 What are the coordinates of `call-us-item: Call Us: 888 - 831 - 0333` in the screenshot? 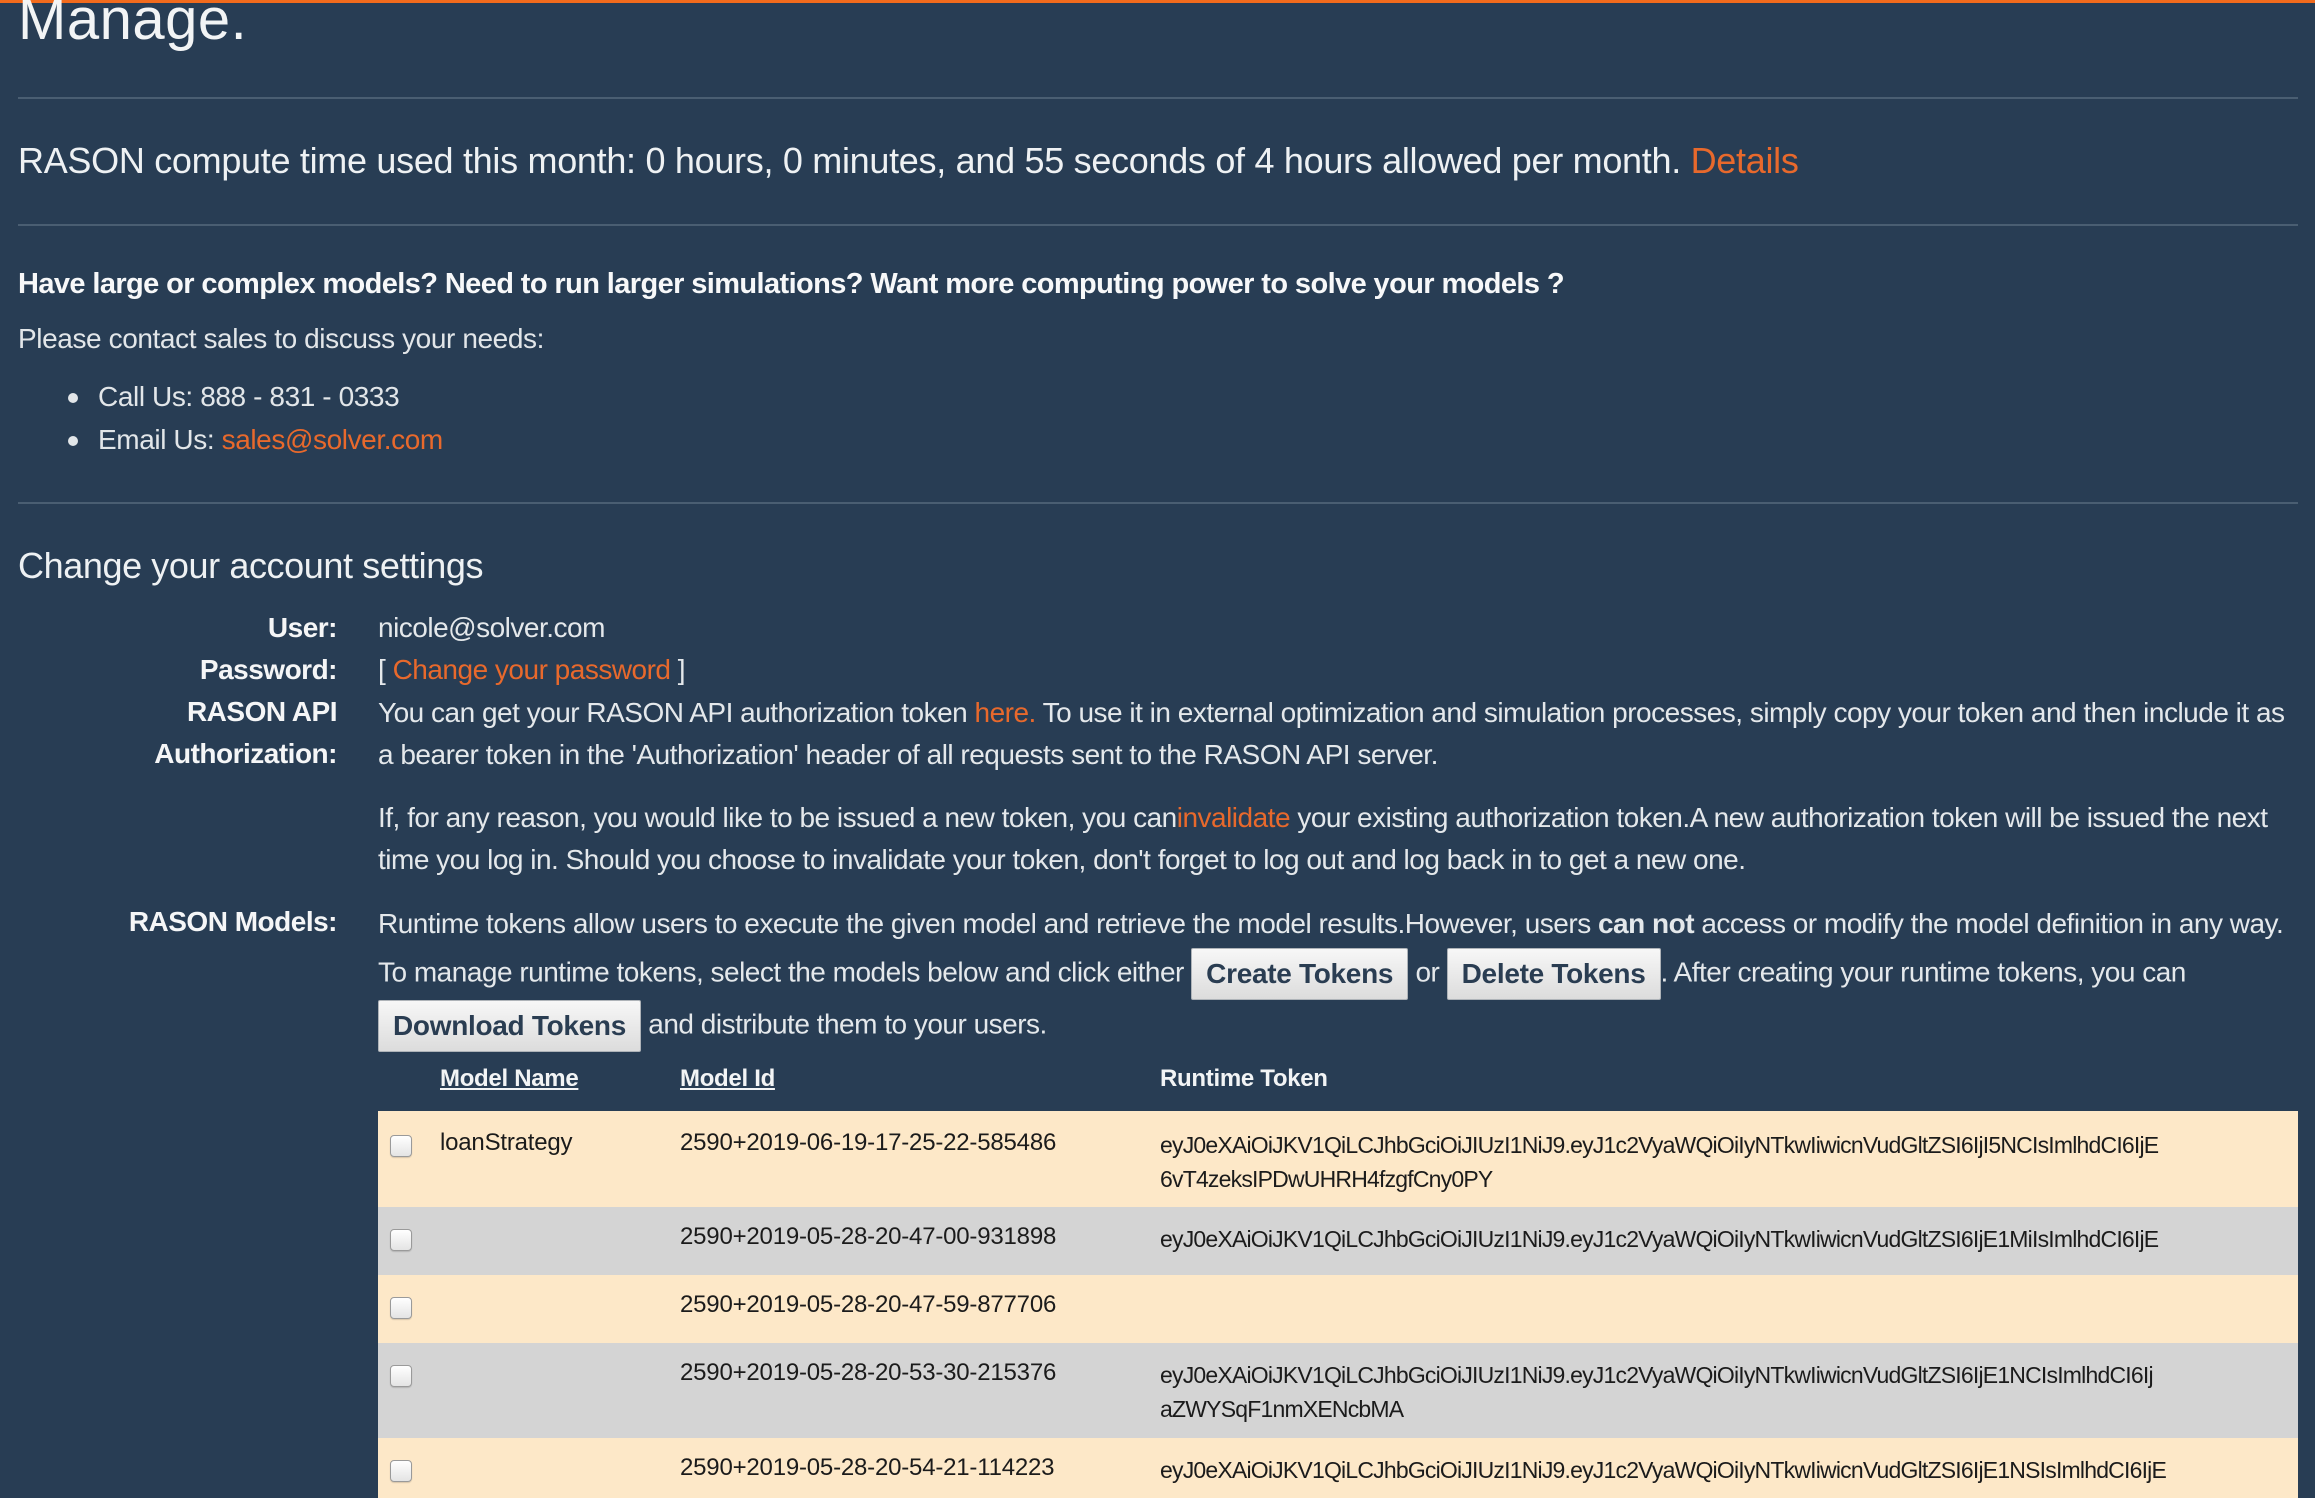 It's located at (234, 397).